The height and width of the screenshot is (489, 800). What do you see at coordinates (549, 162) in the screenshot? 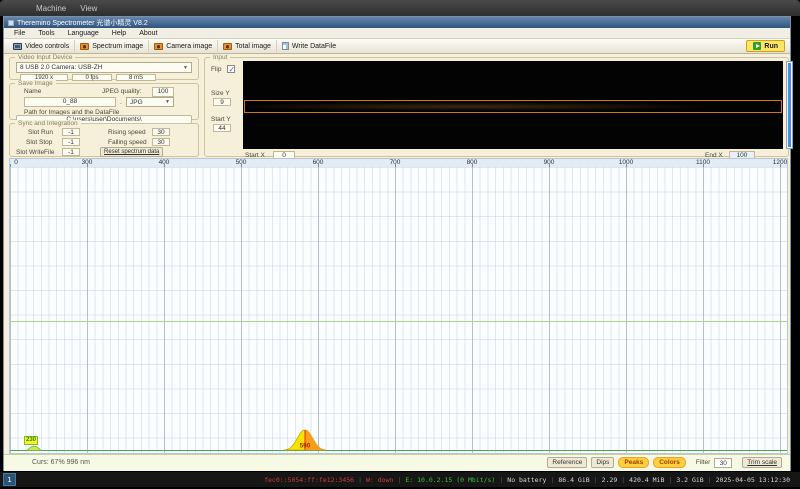
I see `x-tick-label: 900` at bounding box center [549, 162].